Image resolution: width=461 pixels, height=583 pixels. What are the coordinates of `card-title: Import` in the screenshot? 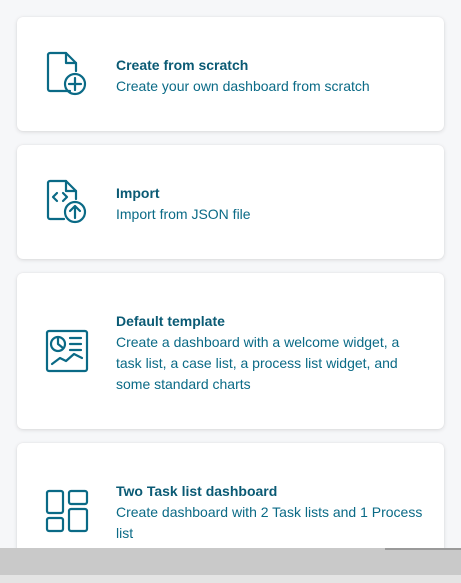 It's located at (138, 193).